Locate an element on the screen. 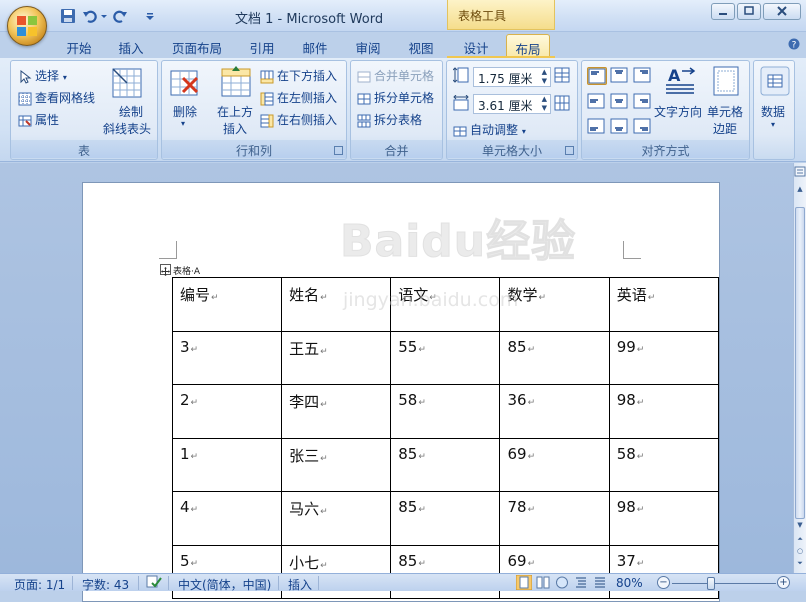  table-cell: 36↵ is located at coordinates (554, 411).